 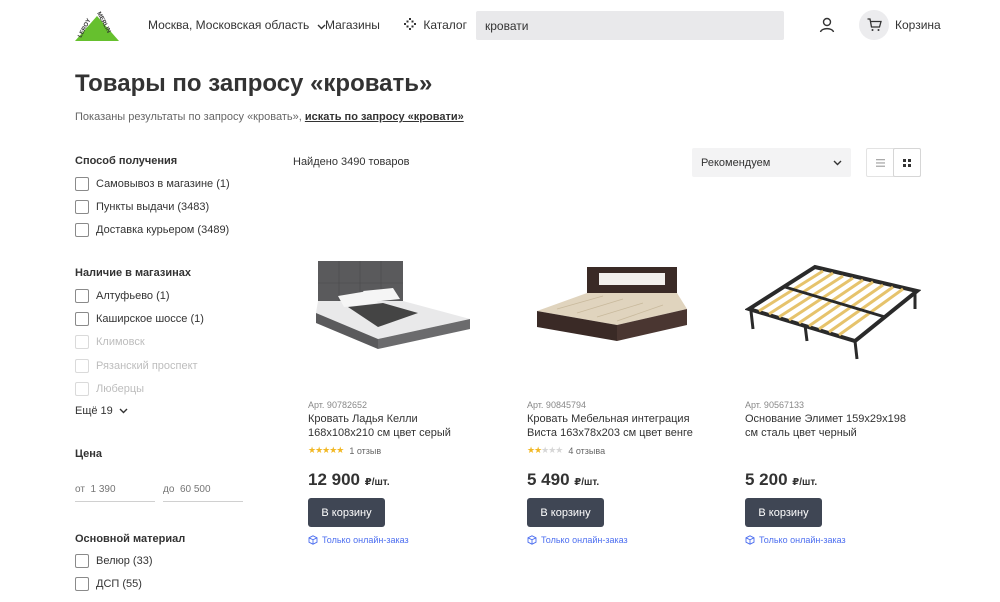 I want to click on product-rating: ★★★★★ 1 отзыв, so click(x=344, y=450).